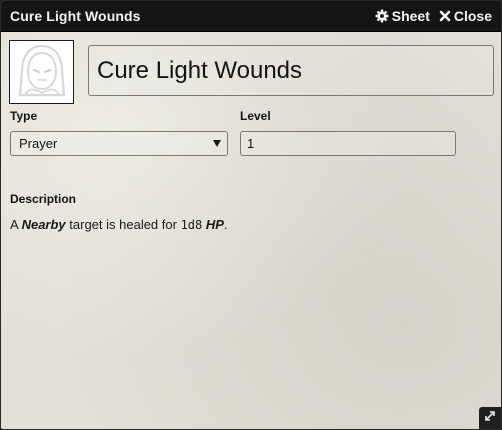 This screenshot has height=430, width=502. Describe the element at coordinates (472, 16) in the screenshot. I see `close-button-label: Close` at that location.